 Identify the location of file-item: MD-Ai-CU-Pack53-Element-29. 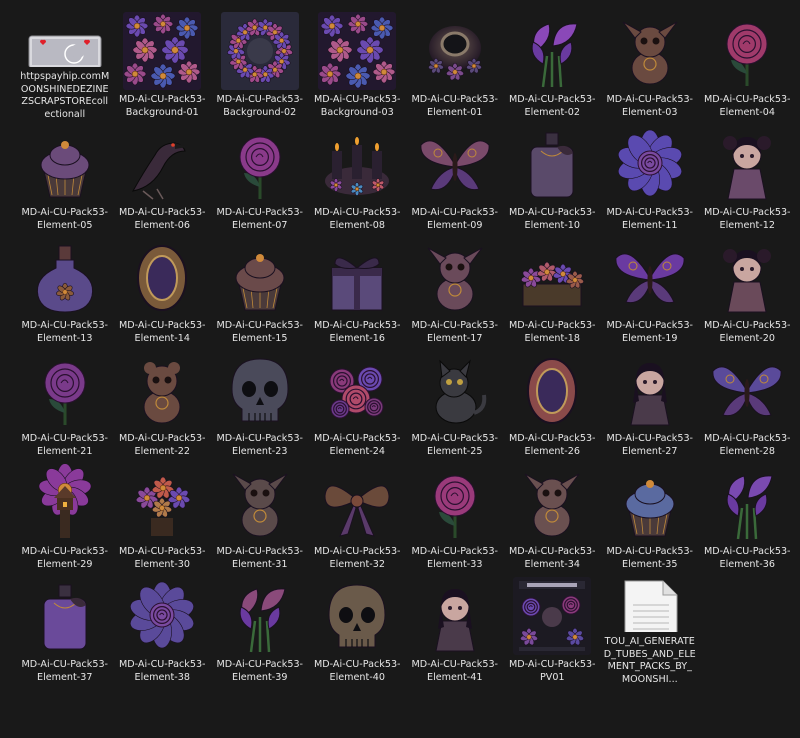
(65, 516).